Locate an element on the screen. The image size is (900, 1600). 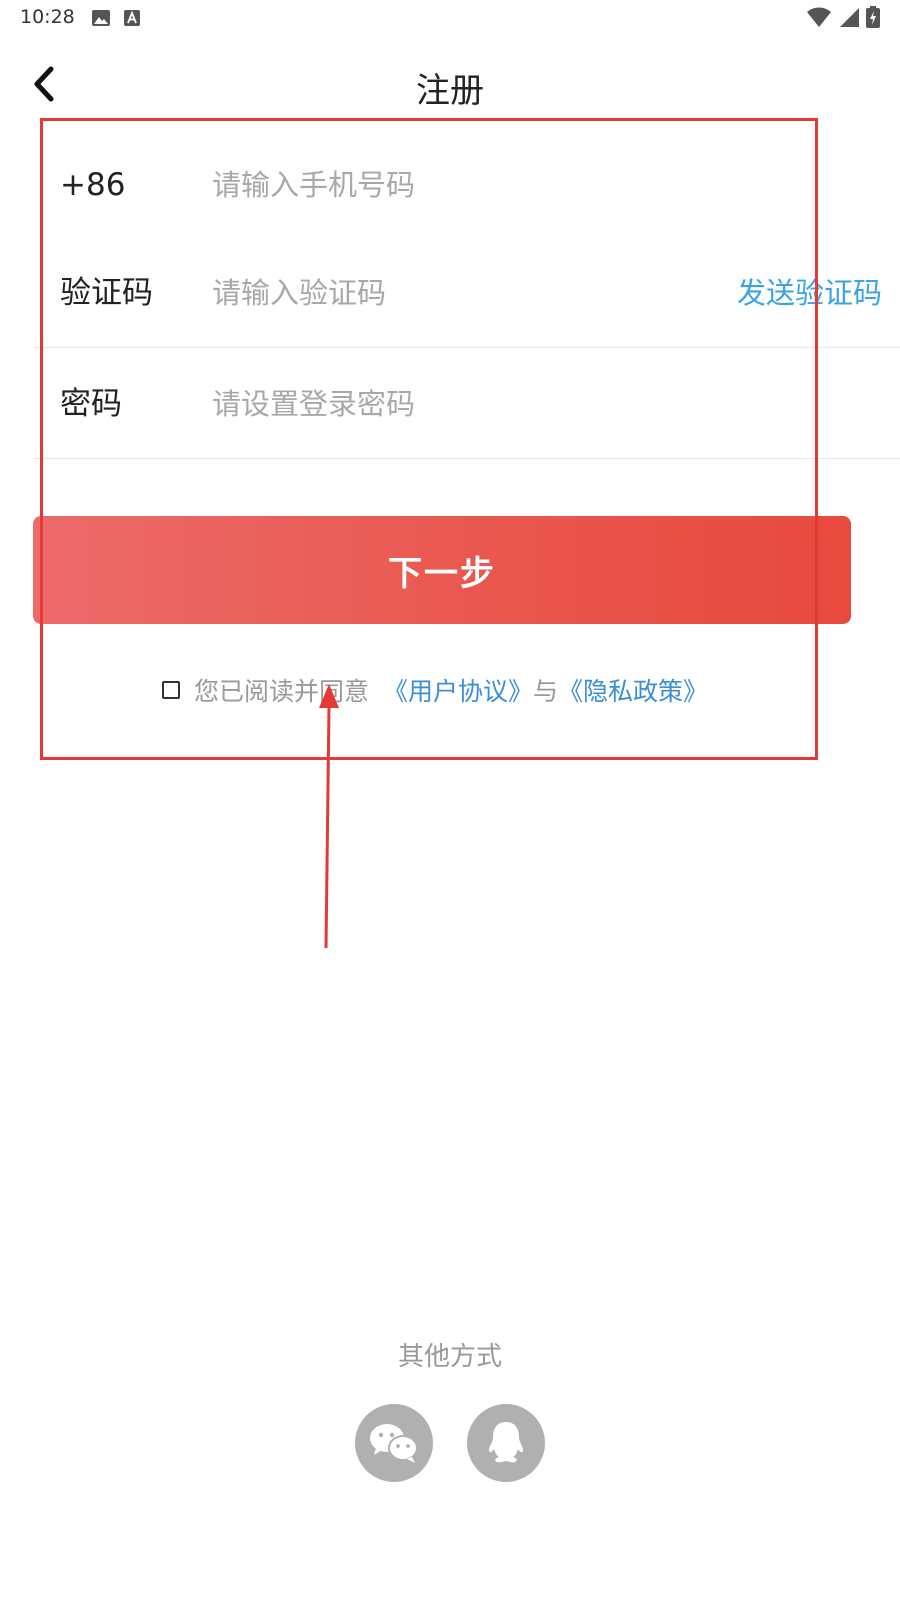
social-login-row is located at coordinates (450, 1443).